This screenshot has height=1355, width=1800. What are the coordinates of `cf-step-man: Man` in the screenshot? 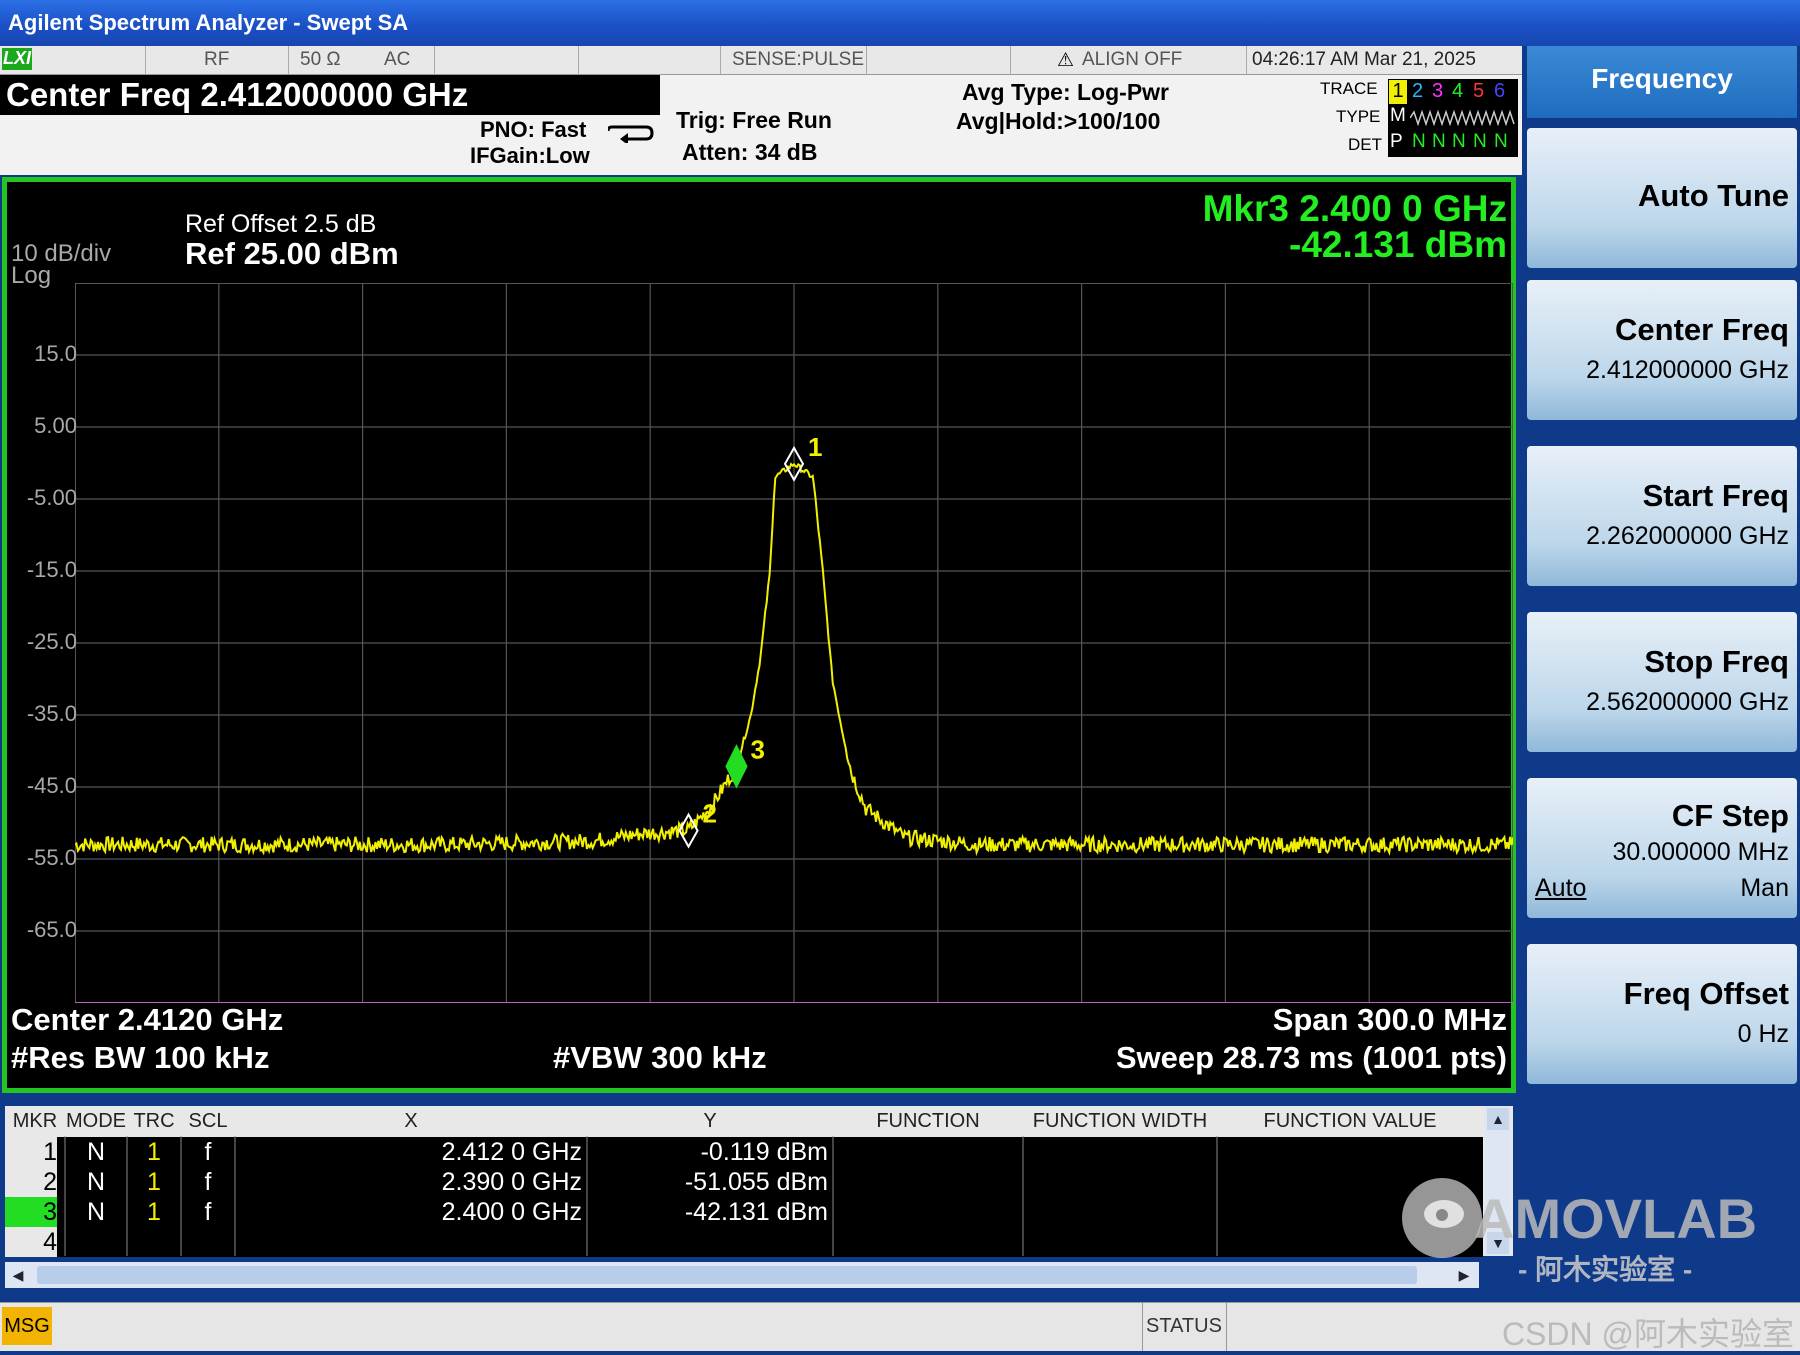 It's located at (1764, 888).